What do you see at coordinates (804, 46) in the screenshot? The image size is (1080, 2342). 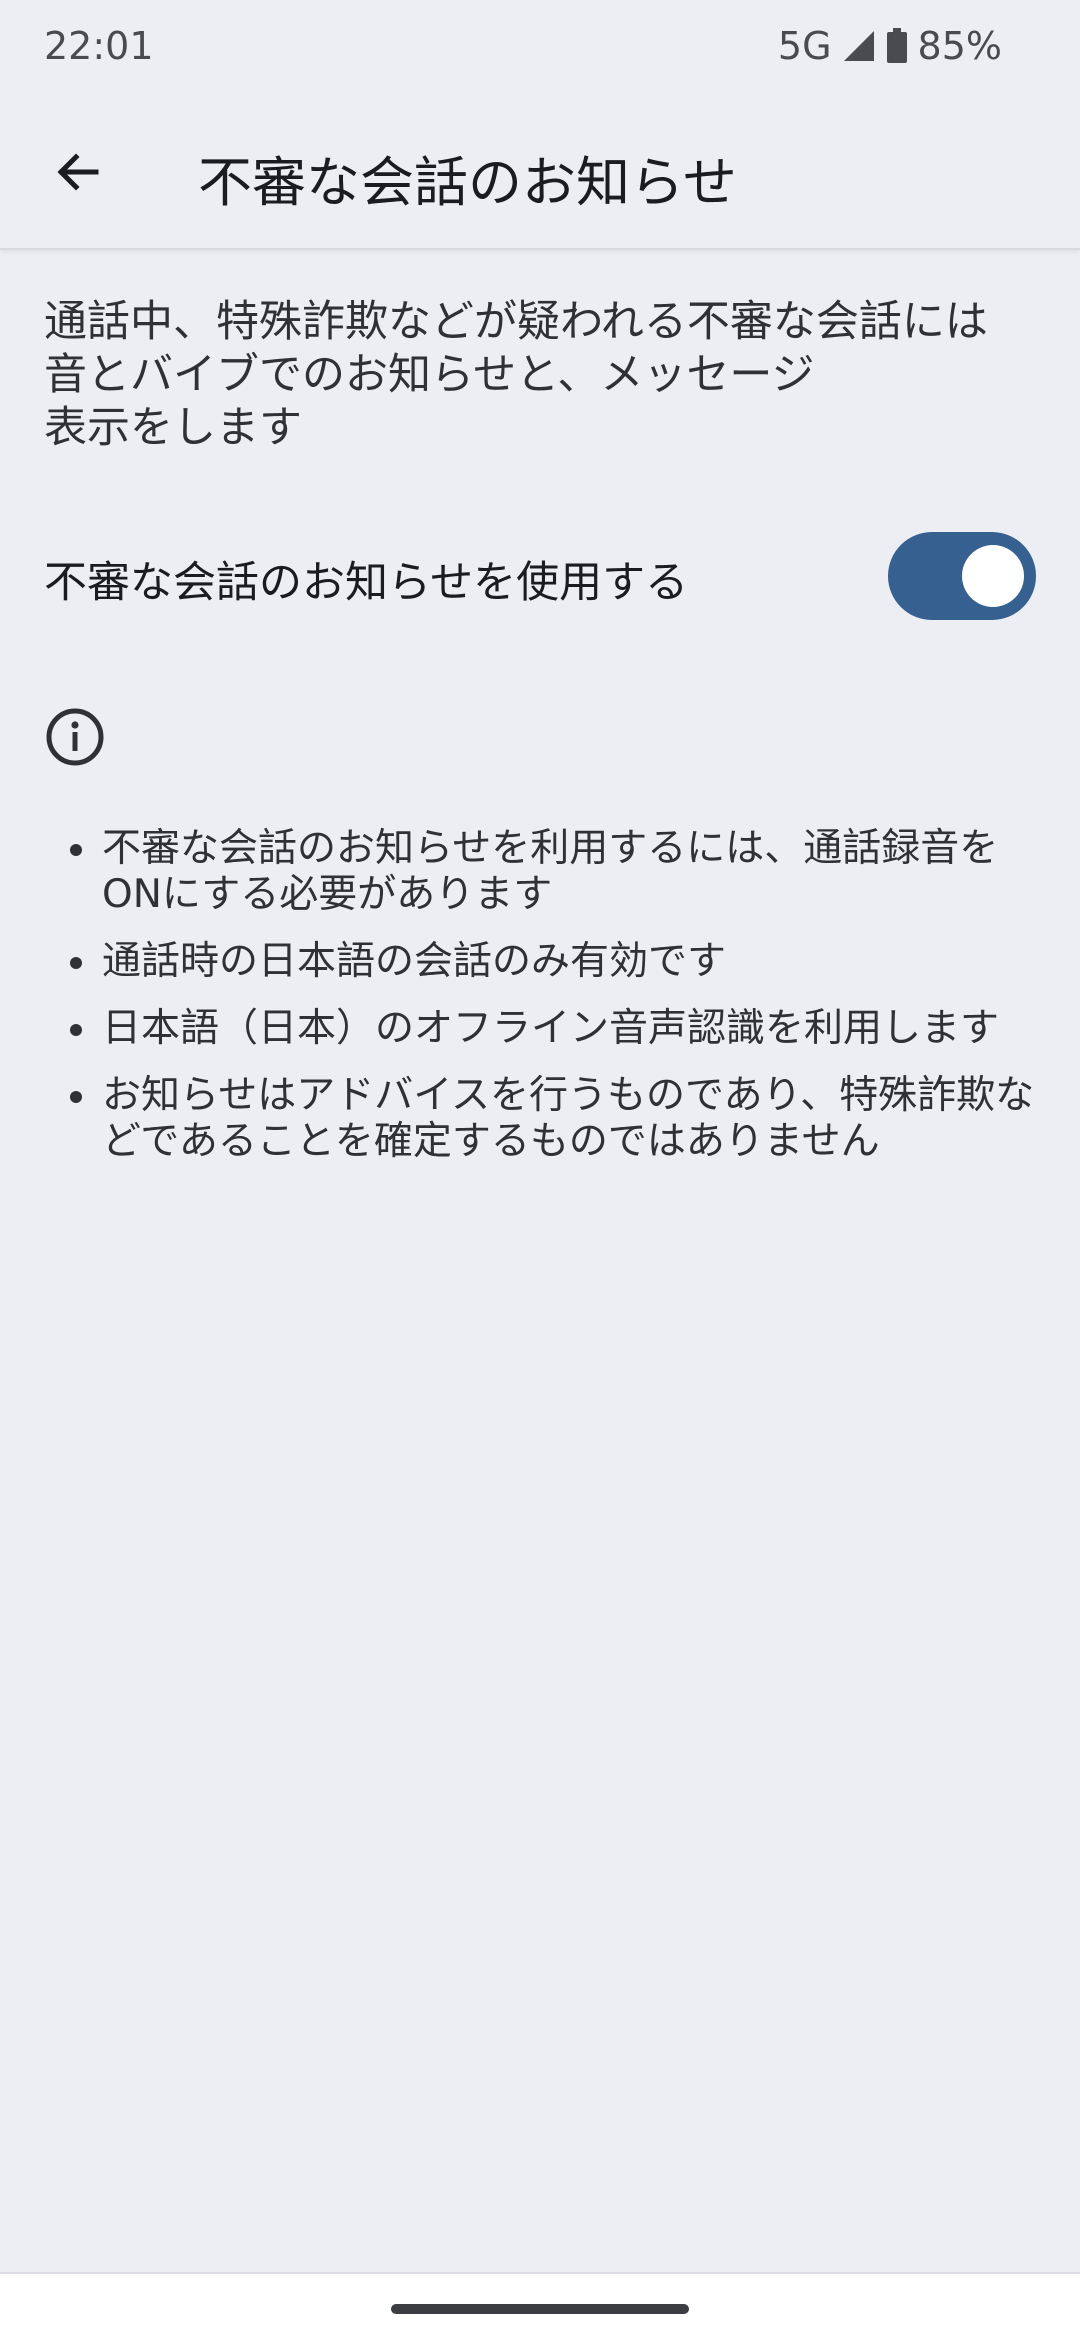 I see `network-type: 5G` at bounding box center [804, 46].